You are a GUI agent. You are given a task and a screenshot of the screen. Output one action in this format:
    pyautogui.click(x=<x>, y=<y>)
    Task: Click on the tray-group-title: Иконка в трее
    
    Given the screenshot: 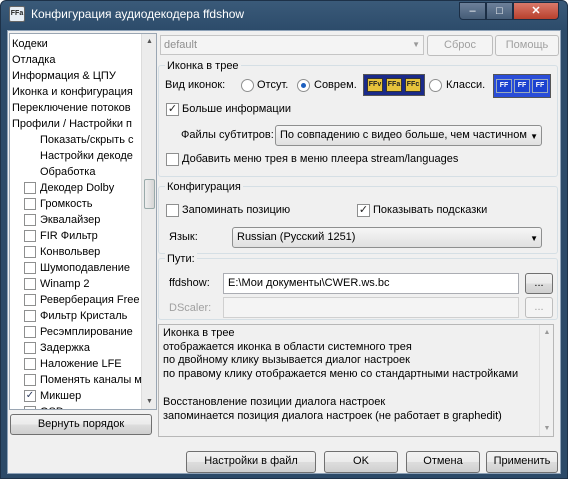 What is the action you would take?
    pyautogui.click(x=203, y=66)
    